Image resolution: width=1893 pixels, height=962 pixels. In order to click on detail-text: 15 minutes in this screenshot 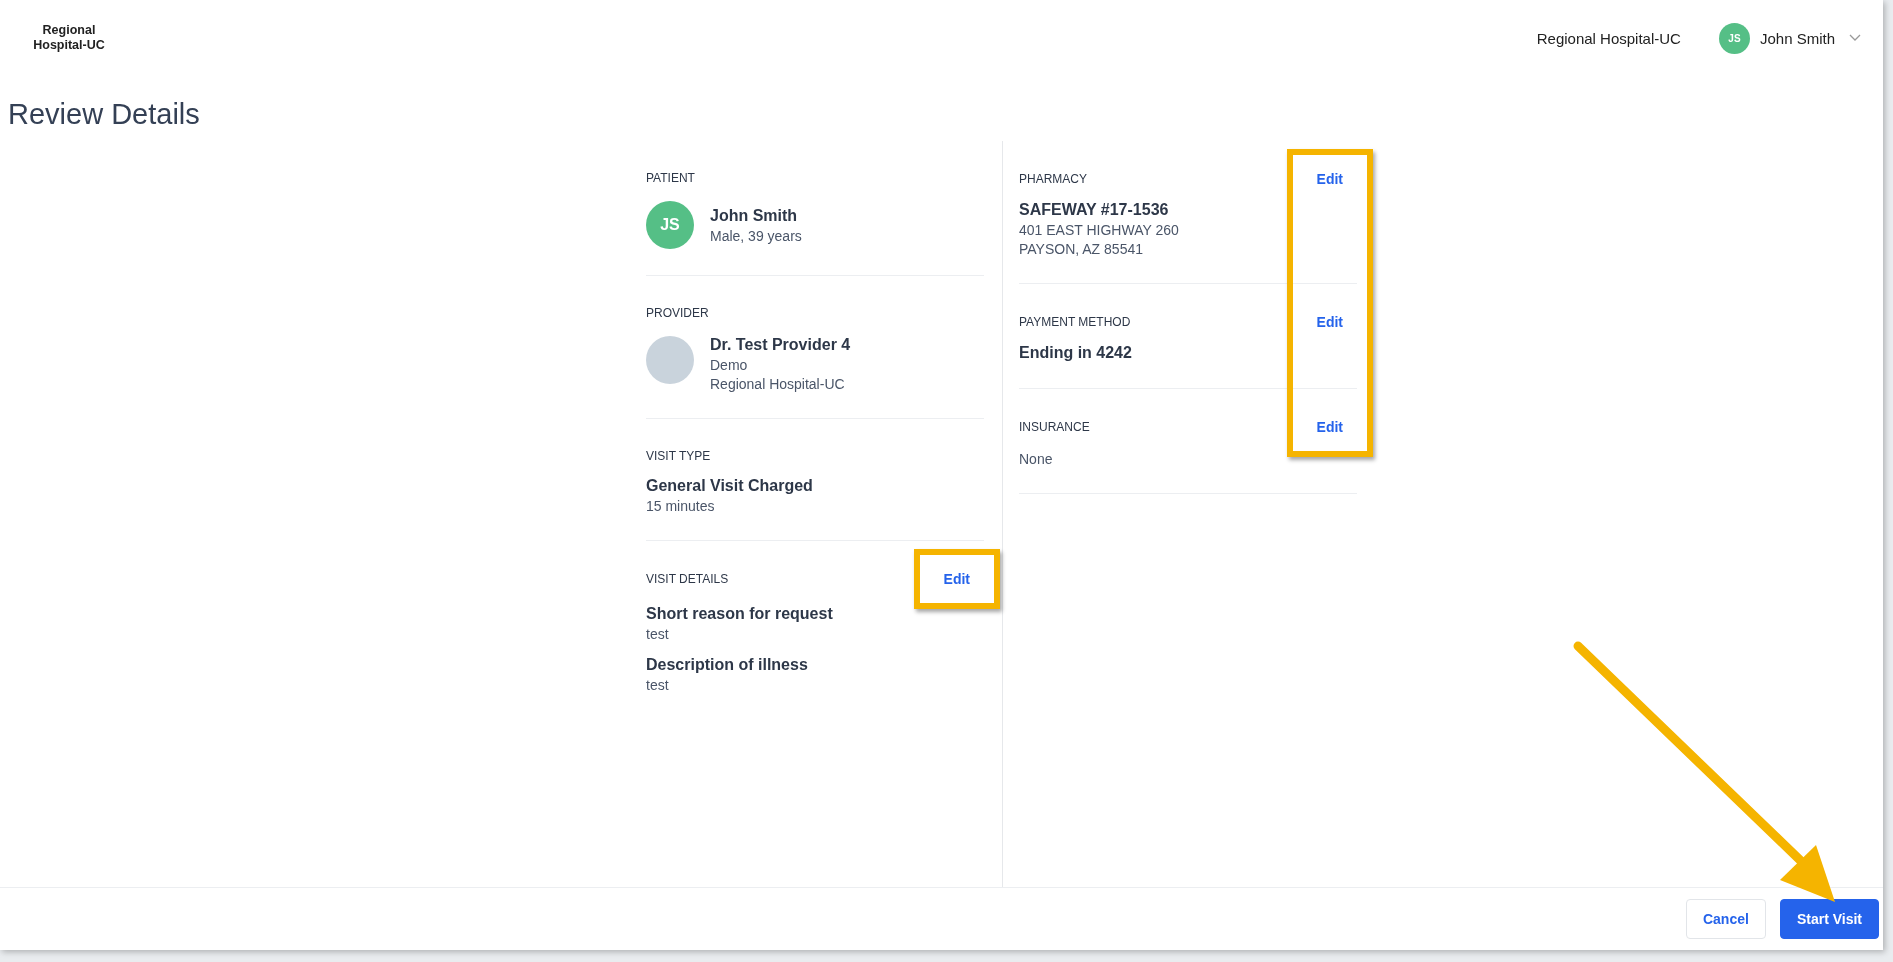, I will do `click(681, 506)`.